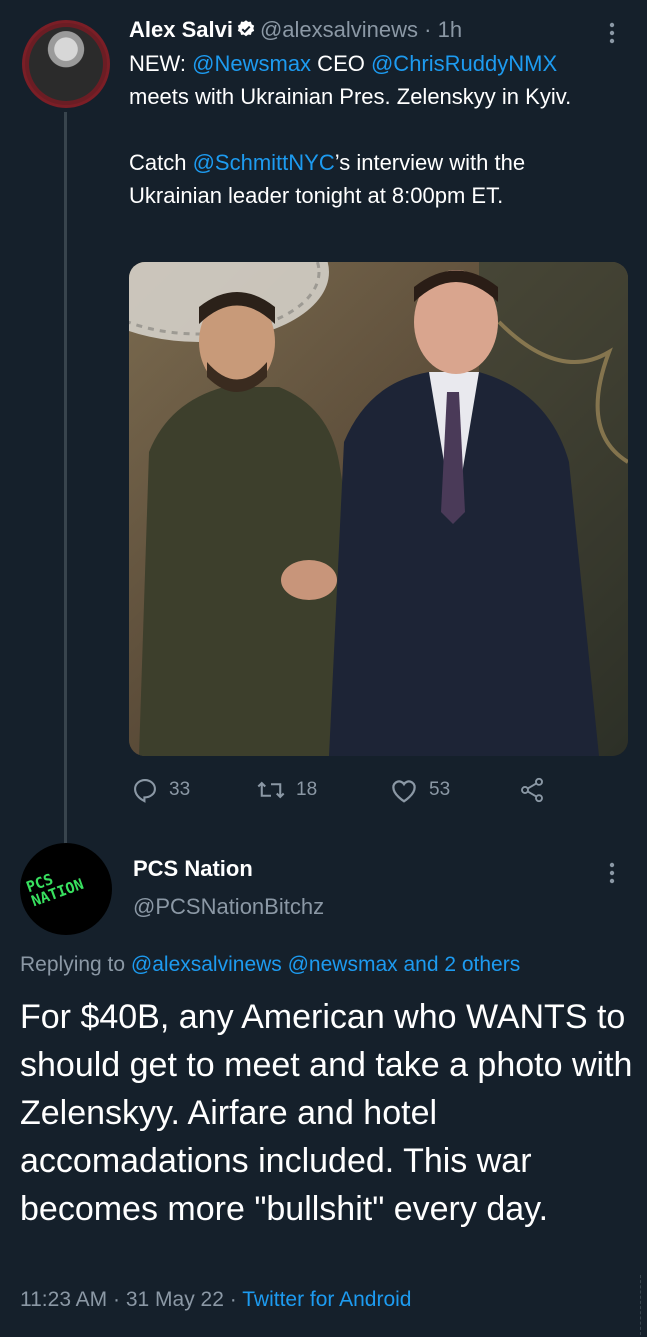 Image resolution: width=647 pixels, height=1337 pixels. I want to click on text-segment: NEW:, so click(161, 63).